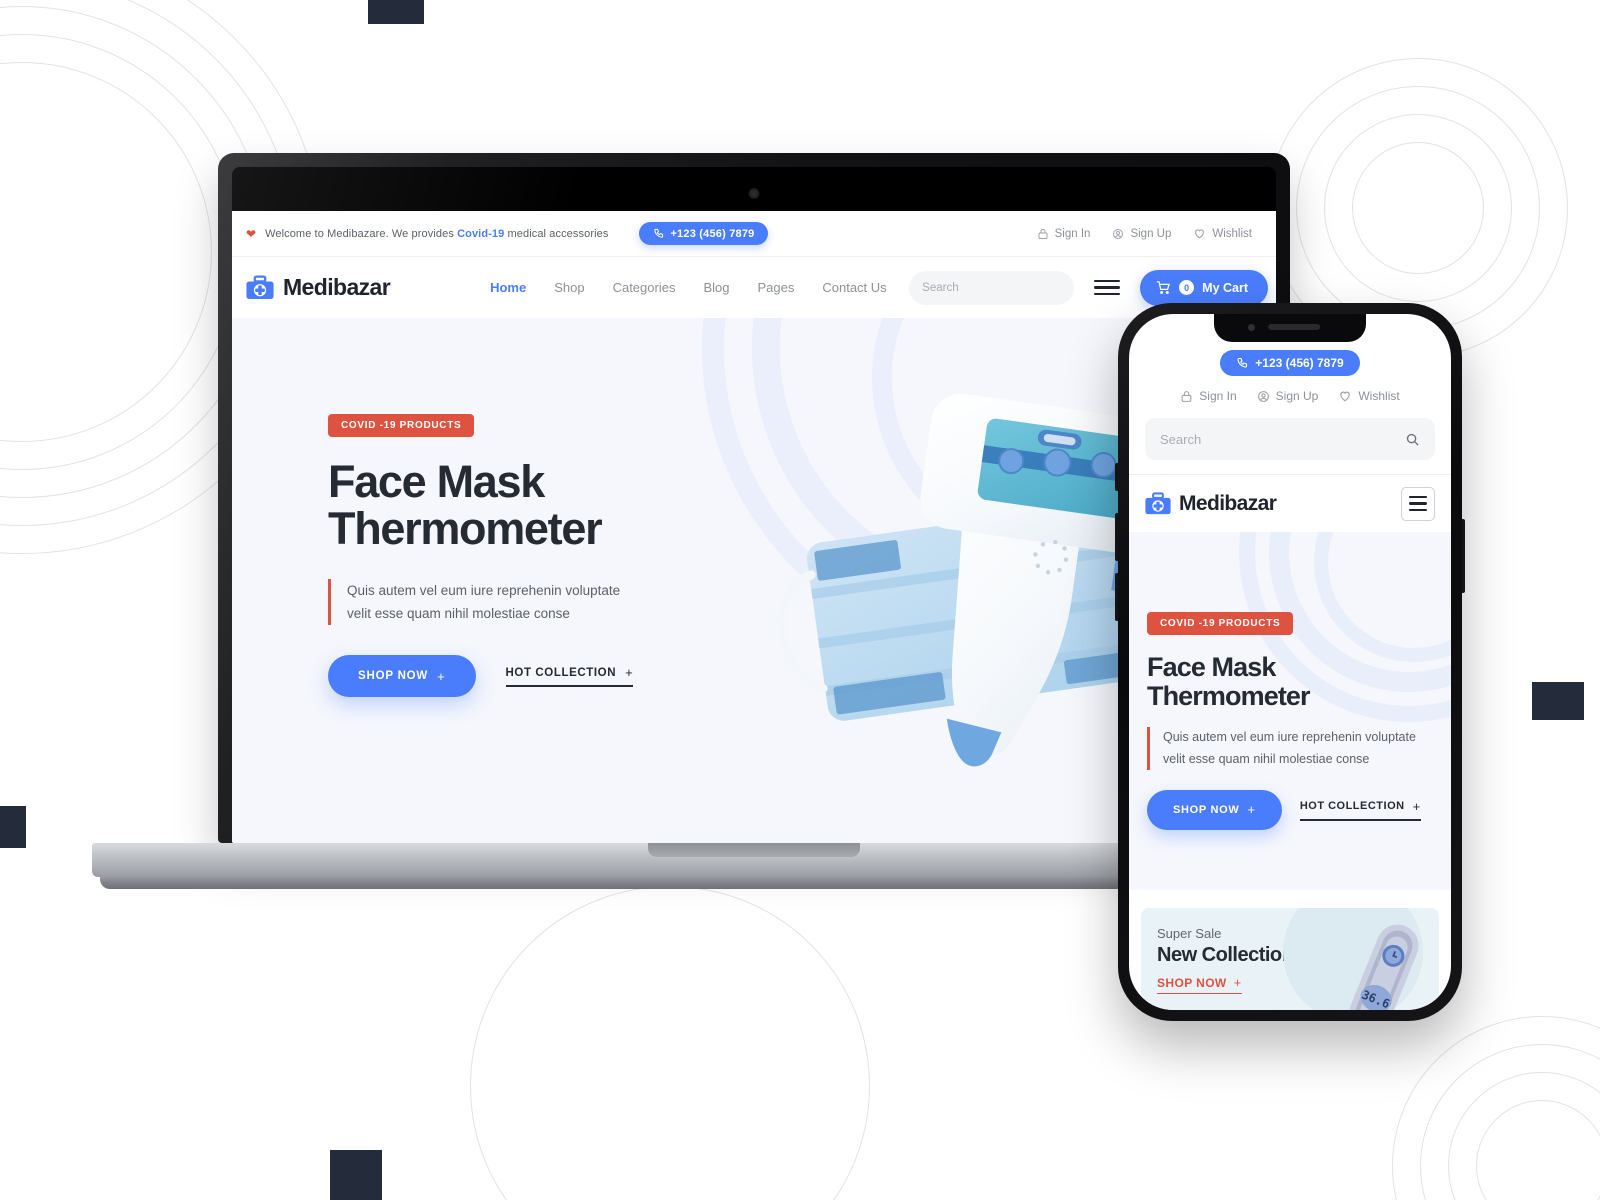 The height and width of the screenshot is (1200, 1600). Describe the element at coordinates (1206, 809) in the screenshot. I see `mobile-shop-now-label: SHOP NOW` at that location.